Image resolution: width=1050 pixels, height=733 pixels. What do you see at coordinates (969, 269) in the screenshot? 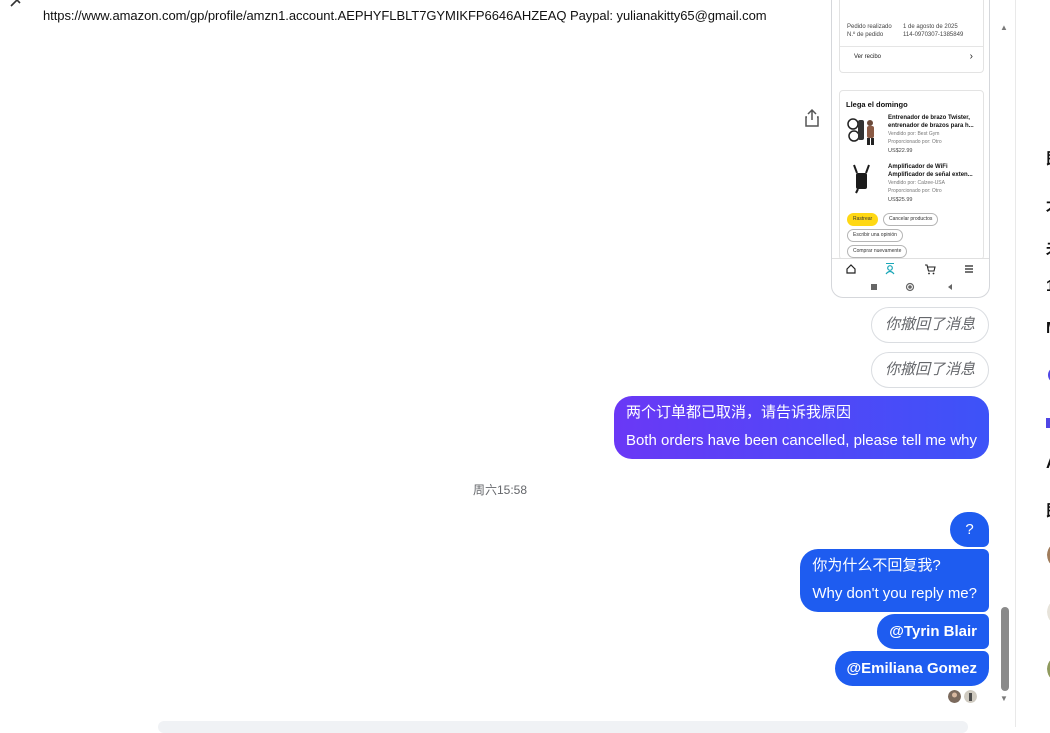
I see `menu-icon` at bounding box center [969, 269].